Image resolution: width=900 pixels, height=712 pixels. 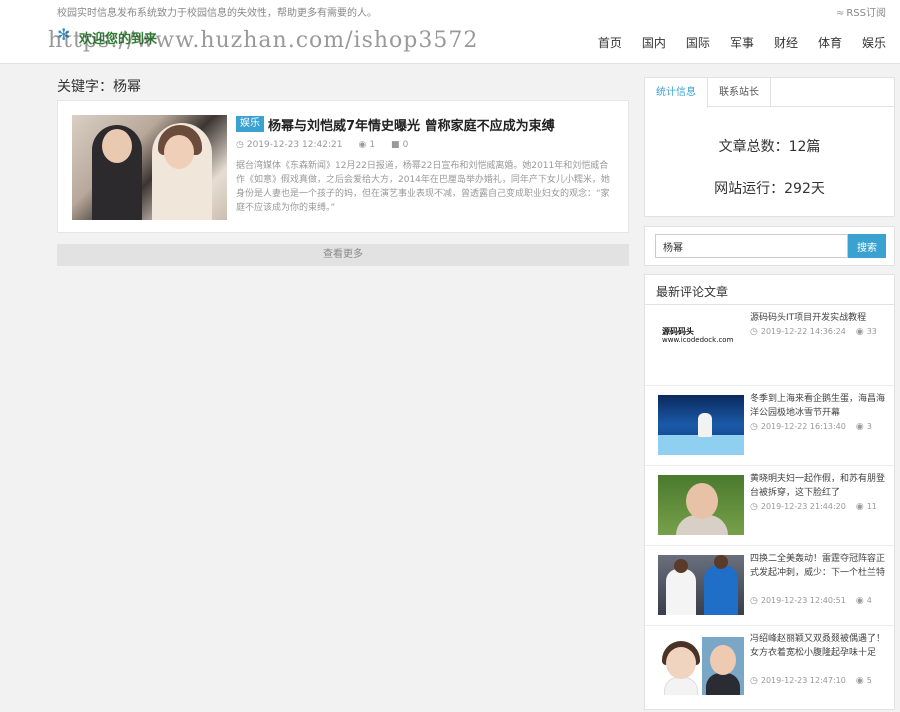 What do you see at coordinates (217, 13) in the screenshot?
I see `site-slogan: 校园实时信息发布系统致力于校园信息的失效性，帮助更多有需要的人。` at bounding box center [217, 13].